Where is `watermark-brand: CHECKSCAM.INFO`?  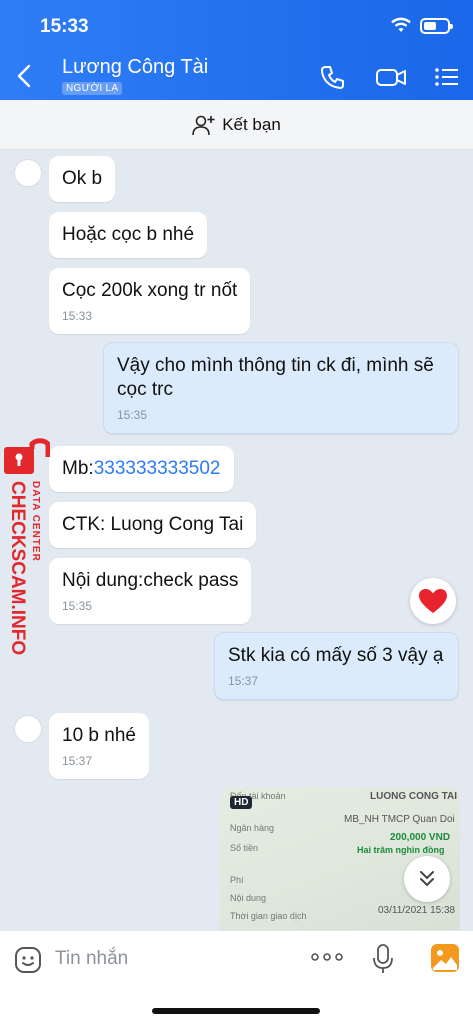 watermark-brand: CHECKSCAM.INFO is located at coordinates (17, 568).